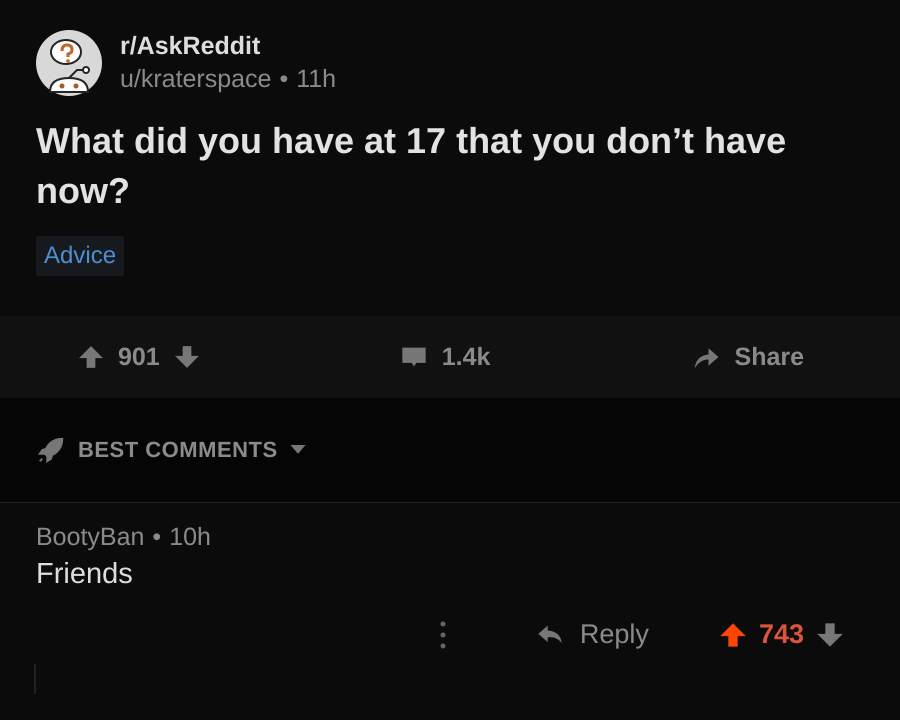 The width and height of the screenshot is (900, 720). What do you see at coordinates (316, 79) in the screenshot?
I see `post-age: 11h` at bounding box center [316, 79].